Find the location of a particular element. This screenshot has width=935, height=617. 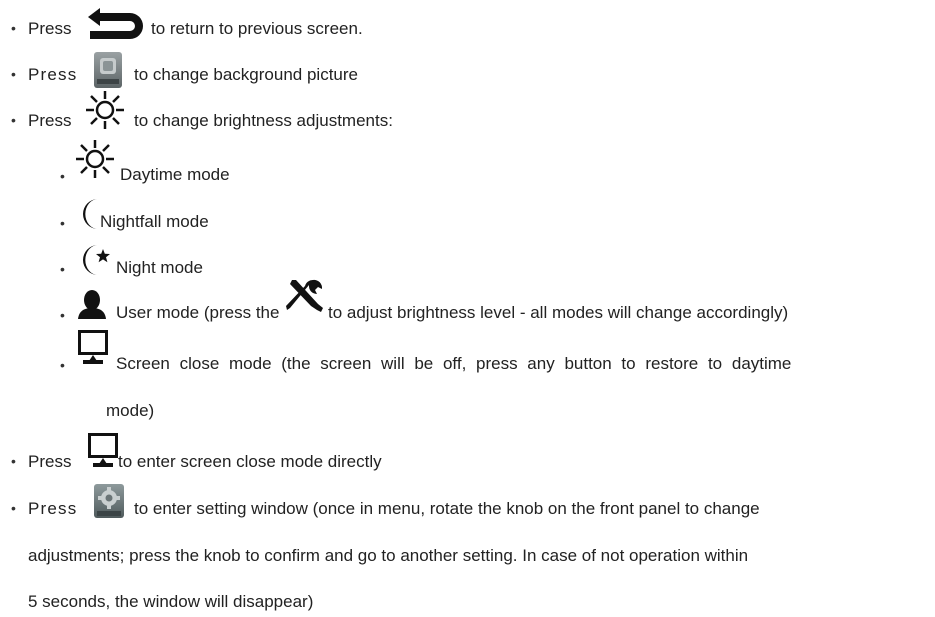

item-text: Nightfall mode is located at coordinates (154, 221).